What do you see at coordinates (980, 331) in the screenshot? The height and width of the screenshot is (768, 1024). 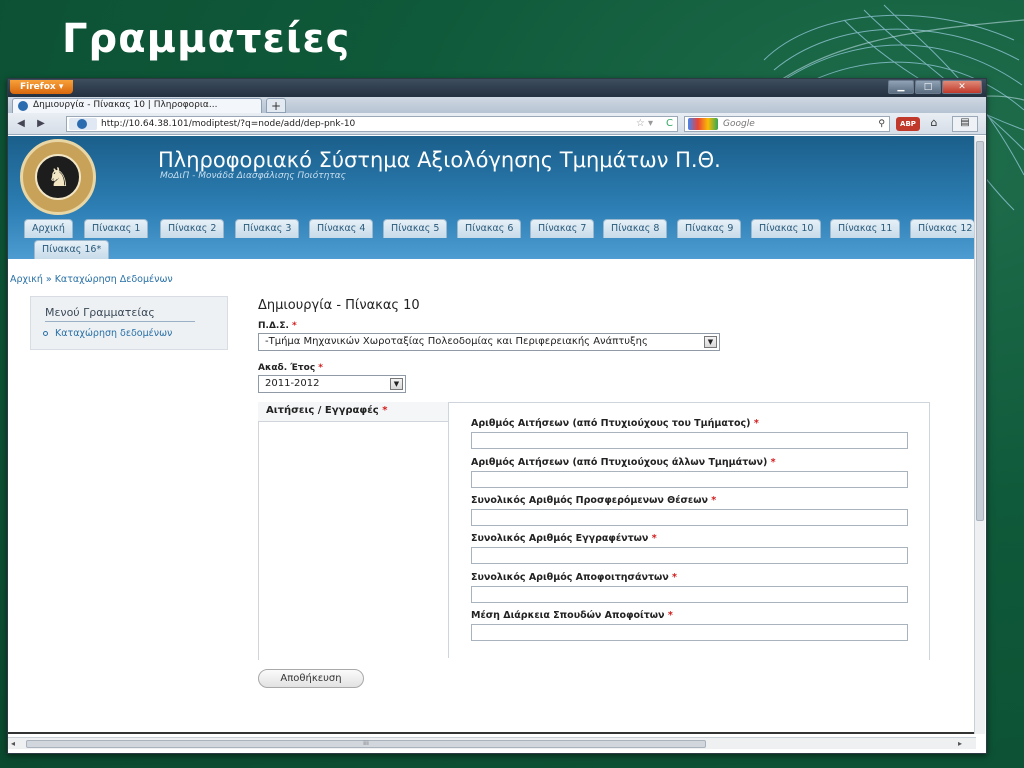 I see `vertical-scroll-thumb` at bounding box center [980, 331].